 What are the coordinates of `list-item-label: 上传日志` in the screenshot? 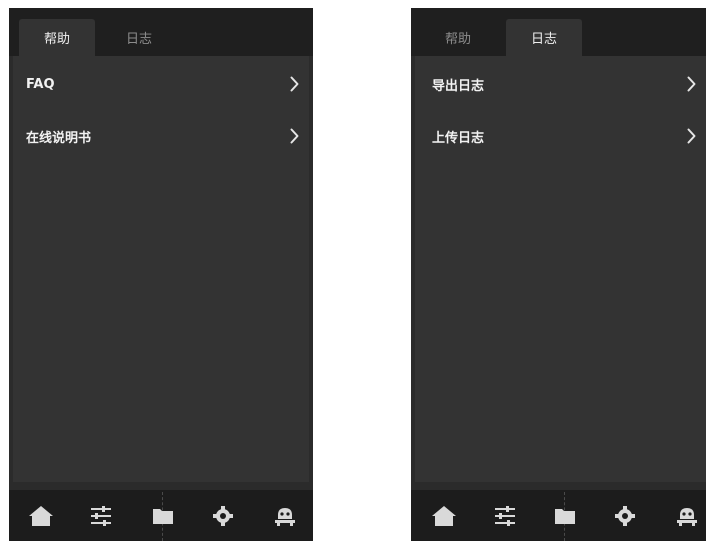 It's located at (458, 138).